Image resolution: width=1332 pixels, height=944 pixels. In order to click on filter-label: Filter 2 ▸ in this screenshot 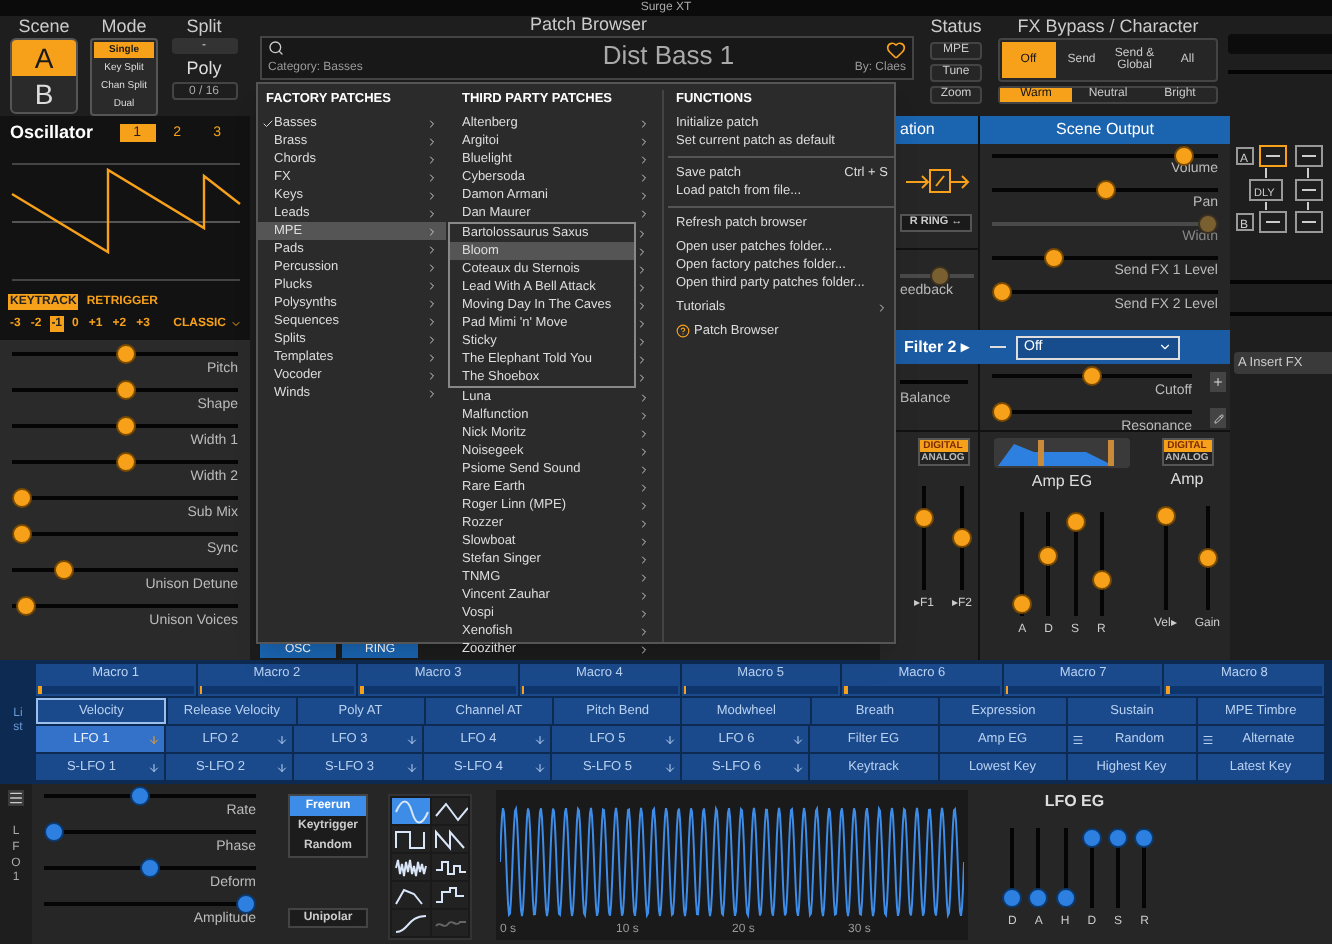, I will do `click(938, 347)`.